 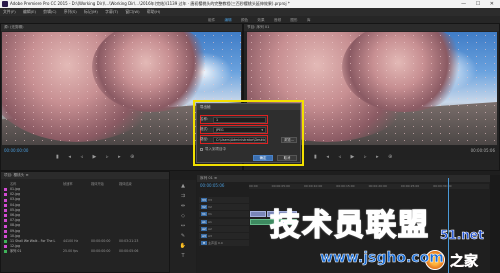 What do you see at coordinates (183, 236) in the screenshot?
I see `pen-tool-icon: ✎` at bounding box center [183, 236].